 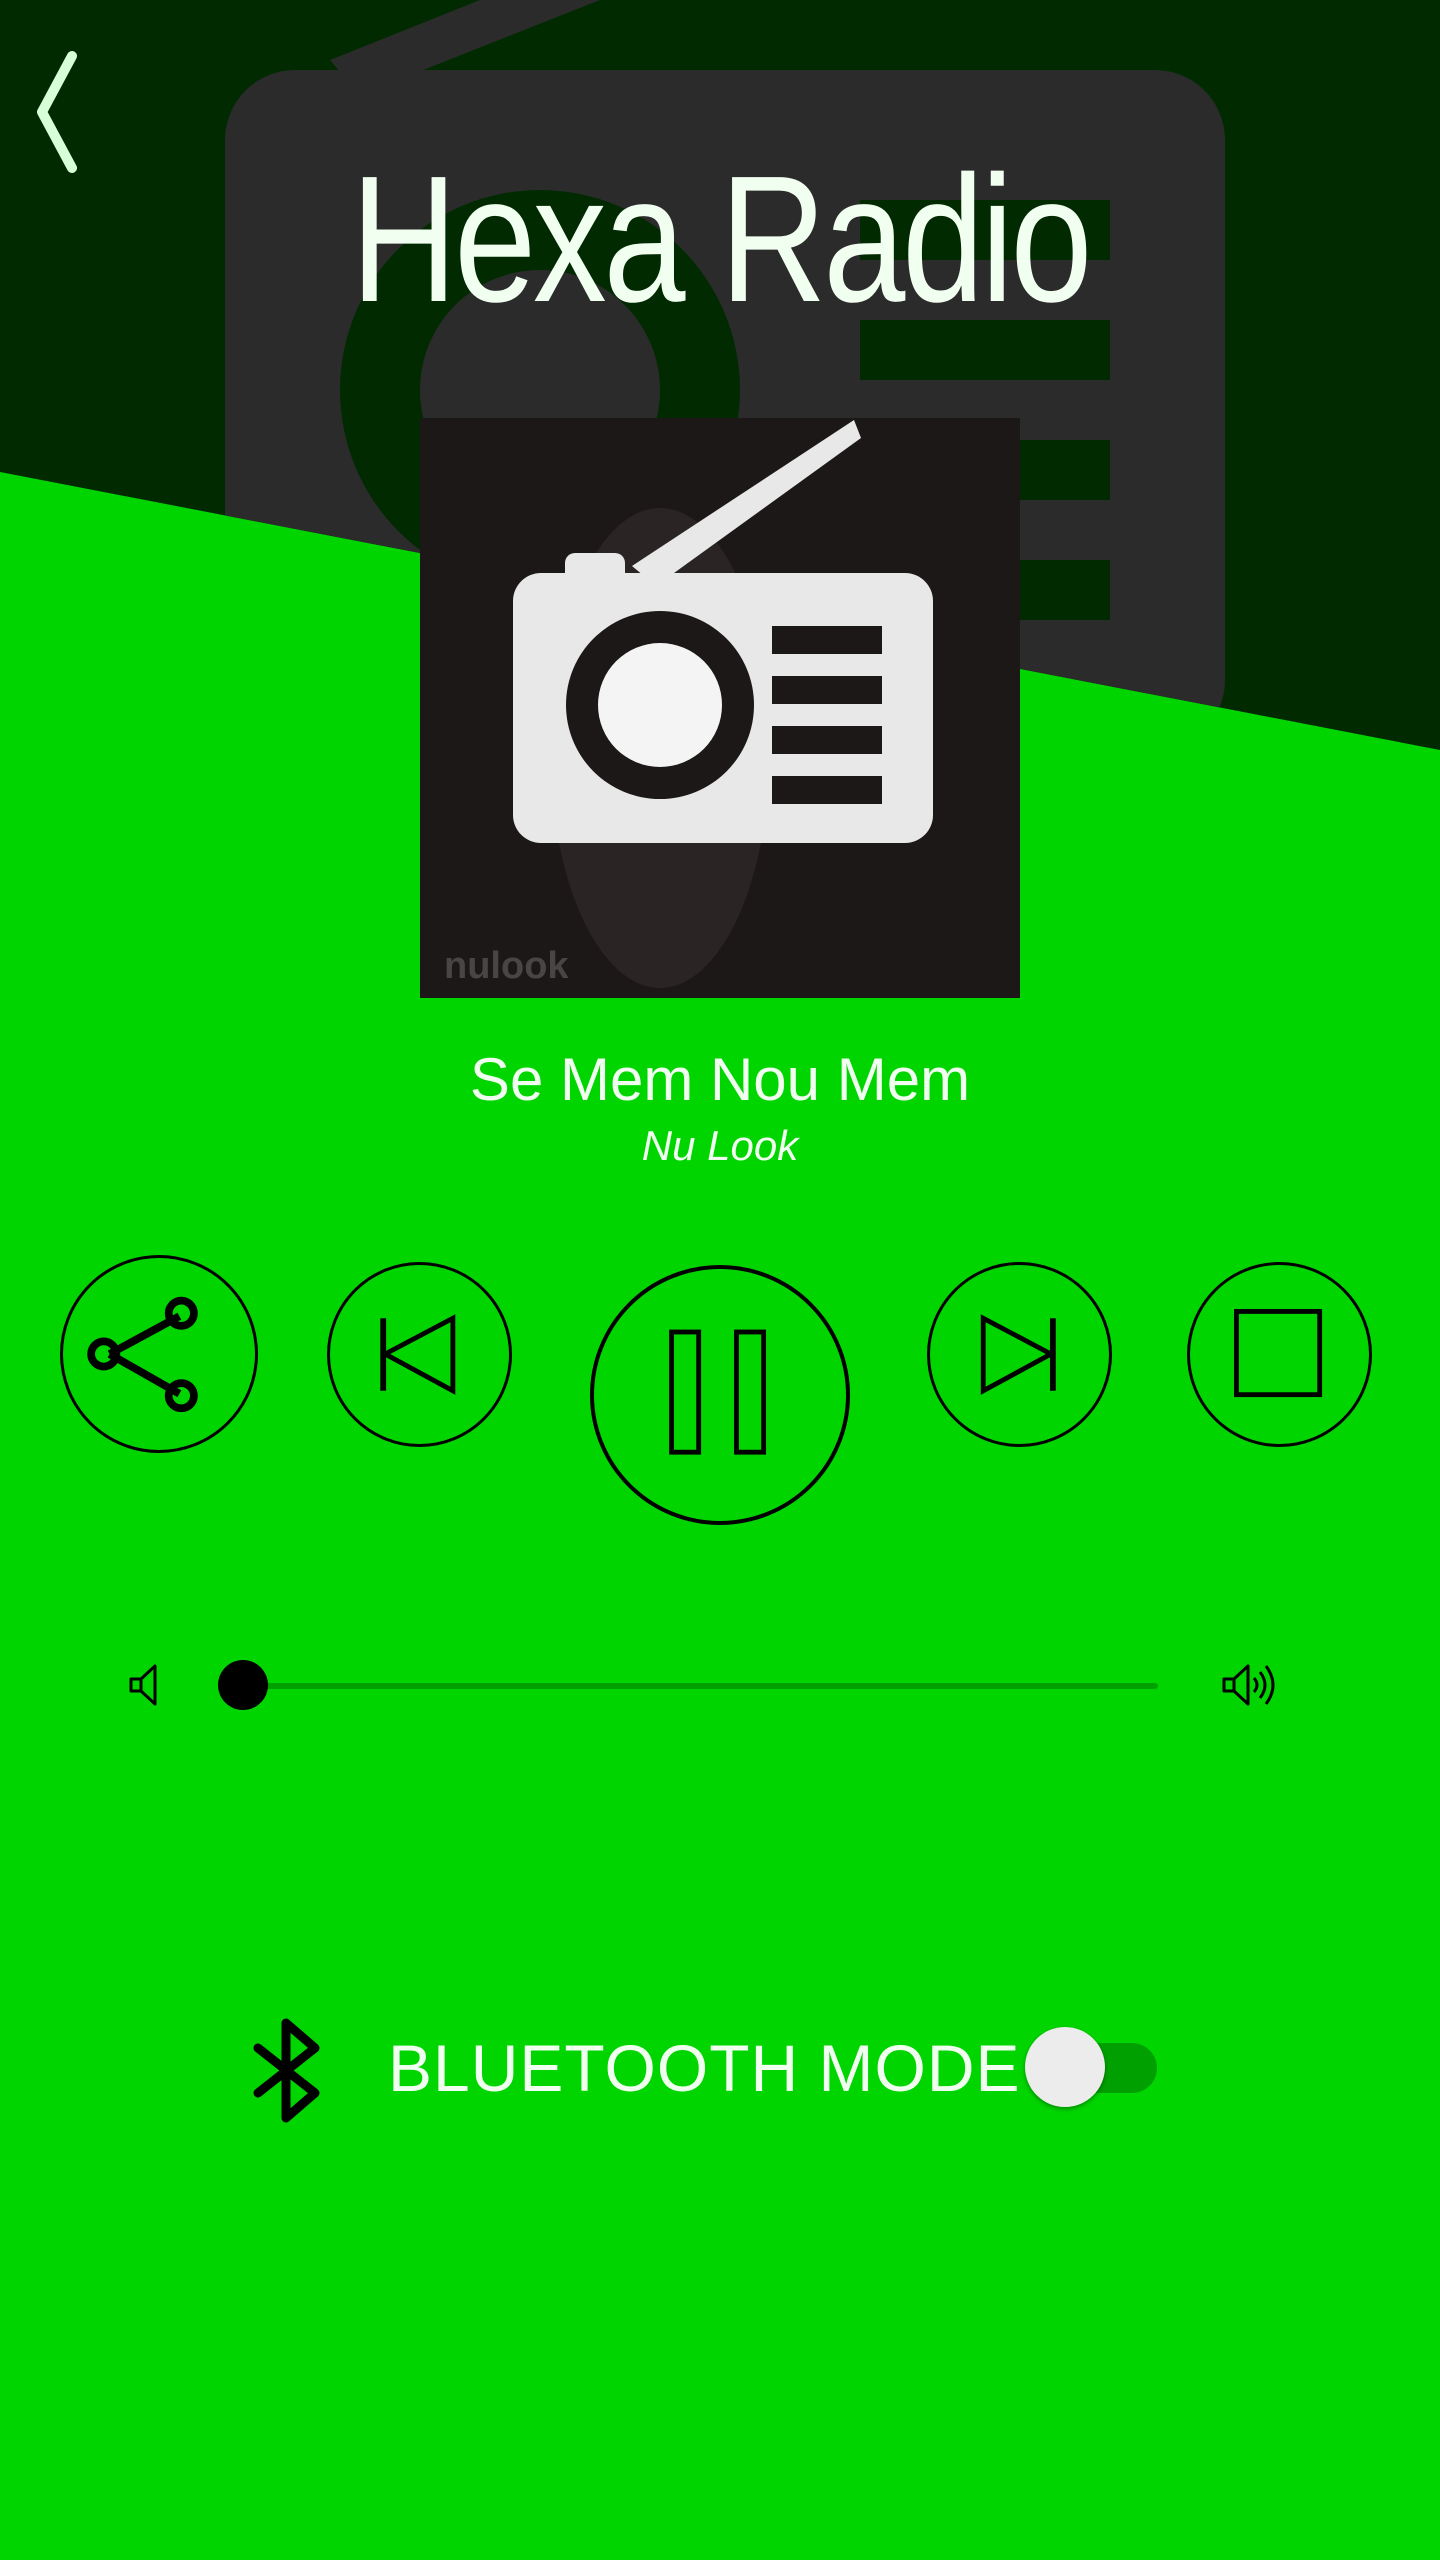 What do you see at coordinates (1248, 1685) in the screenshot?
I see `volume-high-icon` at bounding box center [1248, 1685].